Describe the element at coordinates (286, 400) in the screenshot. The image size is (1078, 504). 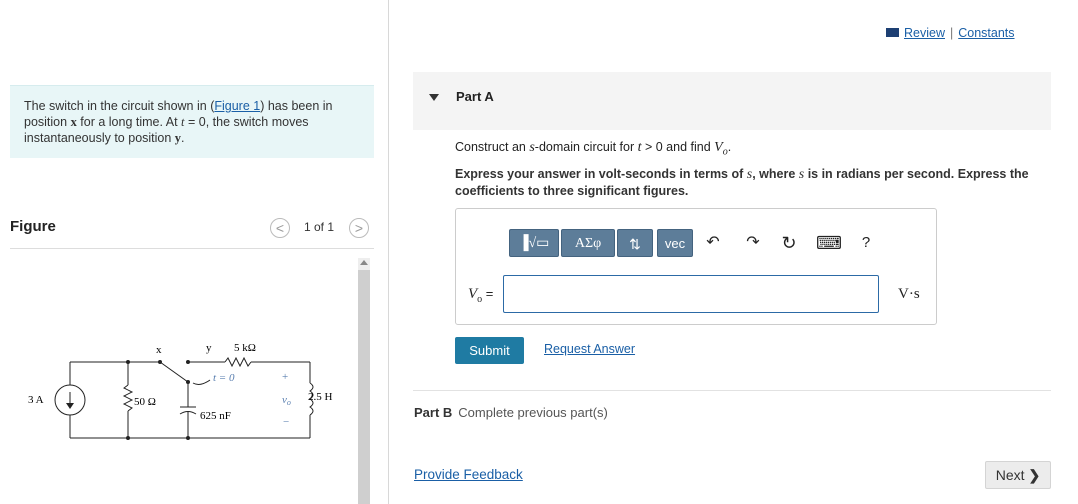
I see `vo-label: vo` at that location.